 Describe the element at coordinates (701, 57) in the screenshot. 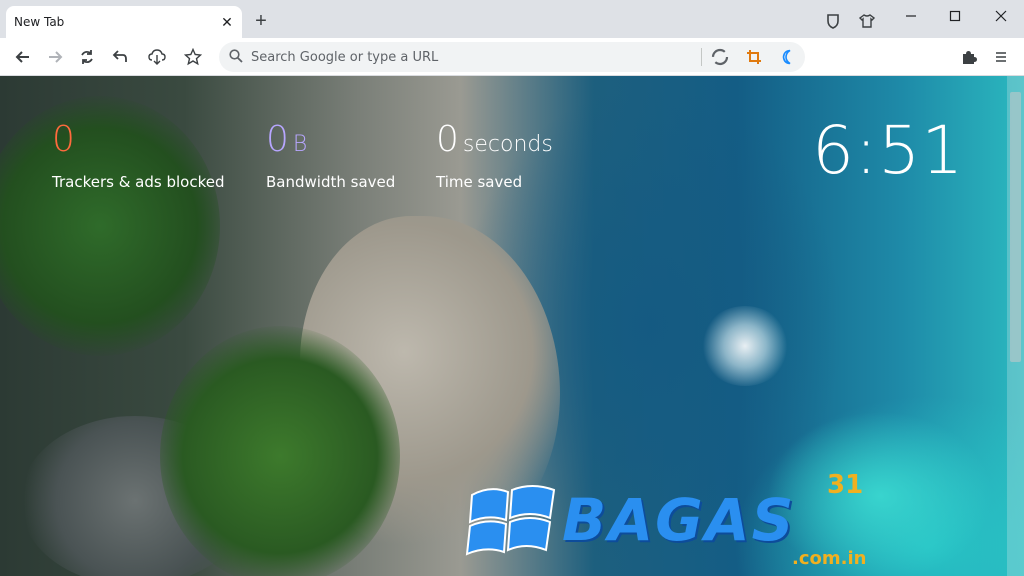

I see `omnibox-divider` at that location.